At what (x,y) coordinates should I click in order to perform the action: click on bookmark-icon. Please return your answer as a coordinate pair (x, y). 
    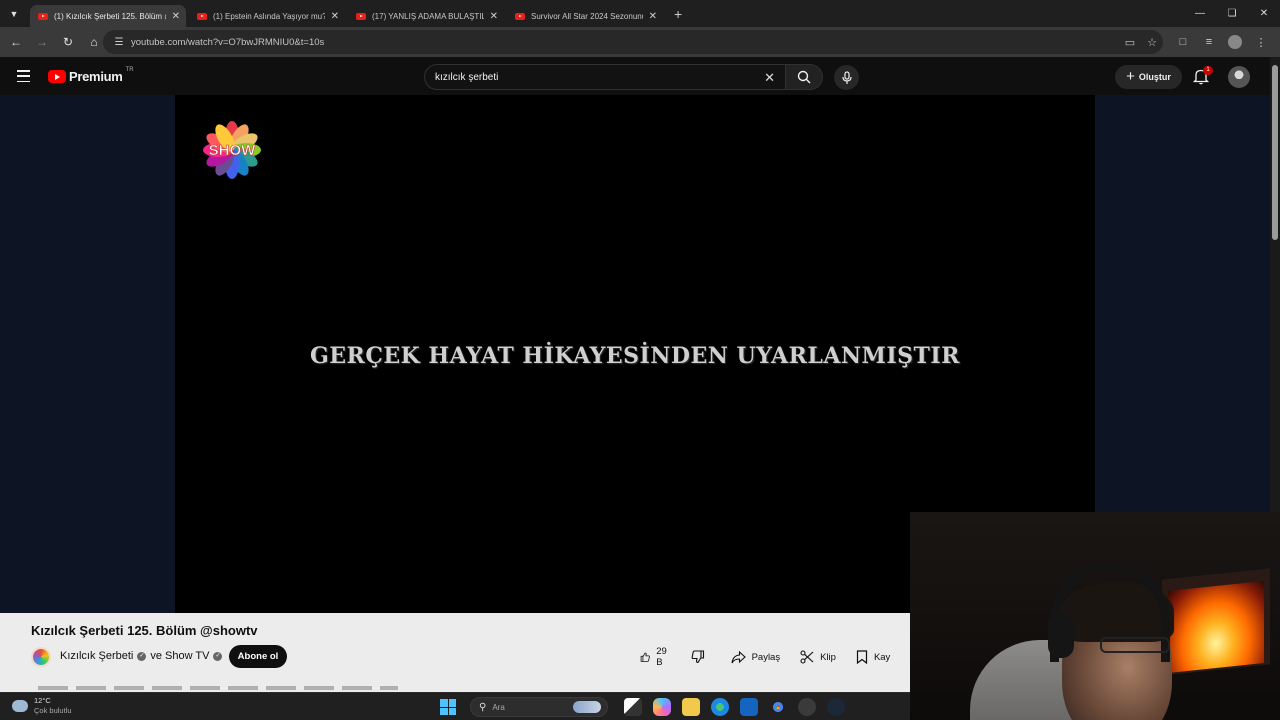
    Looking at the image, I should click on (862, 657).